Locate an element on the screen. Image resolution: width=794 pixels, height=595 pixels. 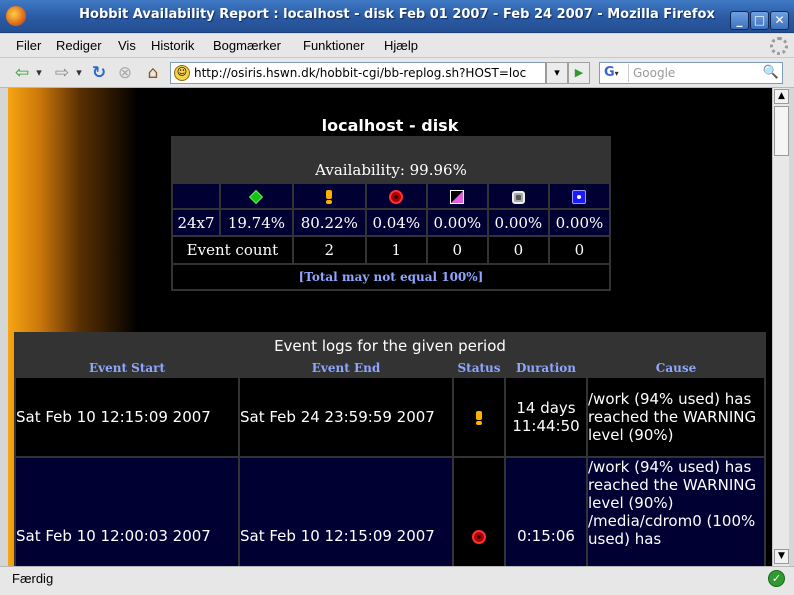
event-start: Sat Feb 10 12:15:09 2007 is located at coordinates (127, 417).